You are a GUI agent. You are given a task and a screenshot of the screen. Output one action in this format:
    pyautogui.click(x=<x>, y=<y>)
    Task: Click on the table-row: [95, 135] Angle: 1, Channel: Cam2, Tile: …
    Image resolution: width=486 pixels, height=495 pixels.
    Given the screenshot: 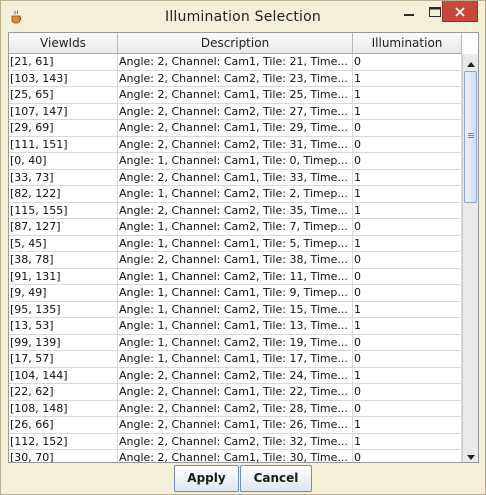 What is the action you would take?
    pyautogui.click(x=235, y=309)
    